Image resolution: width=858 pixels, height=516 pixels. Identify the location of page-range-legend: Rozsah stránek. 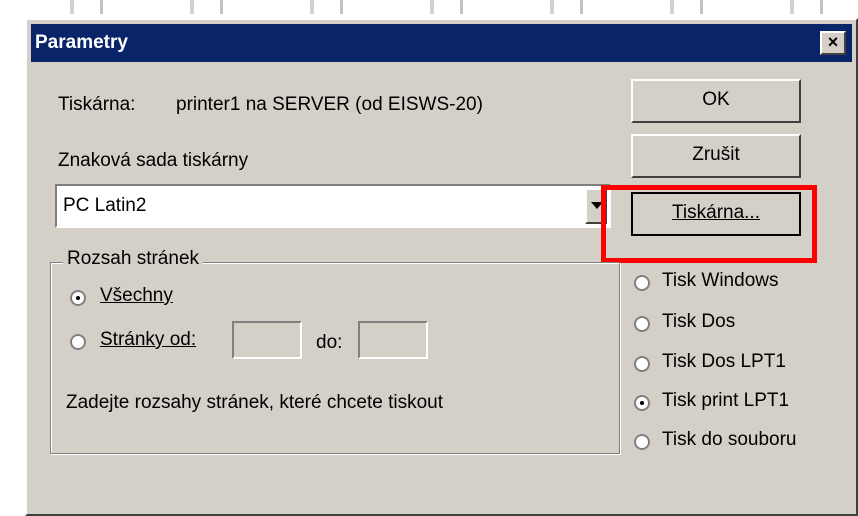
(133, 259).